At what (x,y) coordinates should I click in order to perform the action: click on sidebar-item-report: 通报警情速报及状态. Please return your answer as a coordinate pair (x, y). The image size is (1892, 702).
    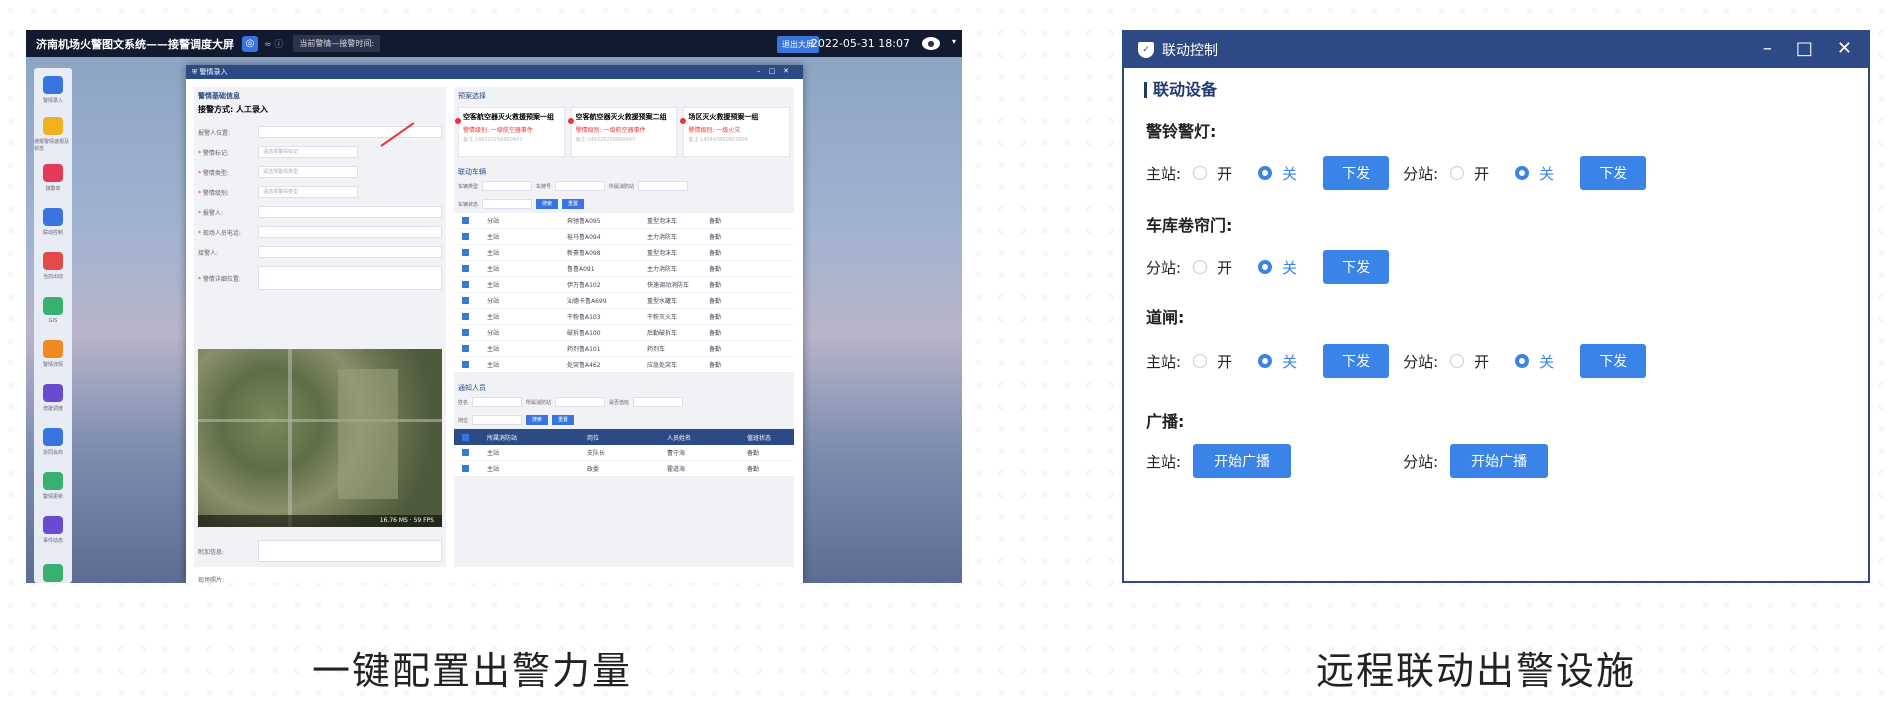
    Looking at the image, I should click on (53, 134).